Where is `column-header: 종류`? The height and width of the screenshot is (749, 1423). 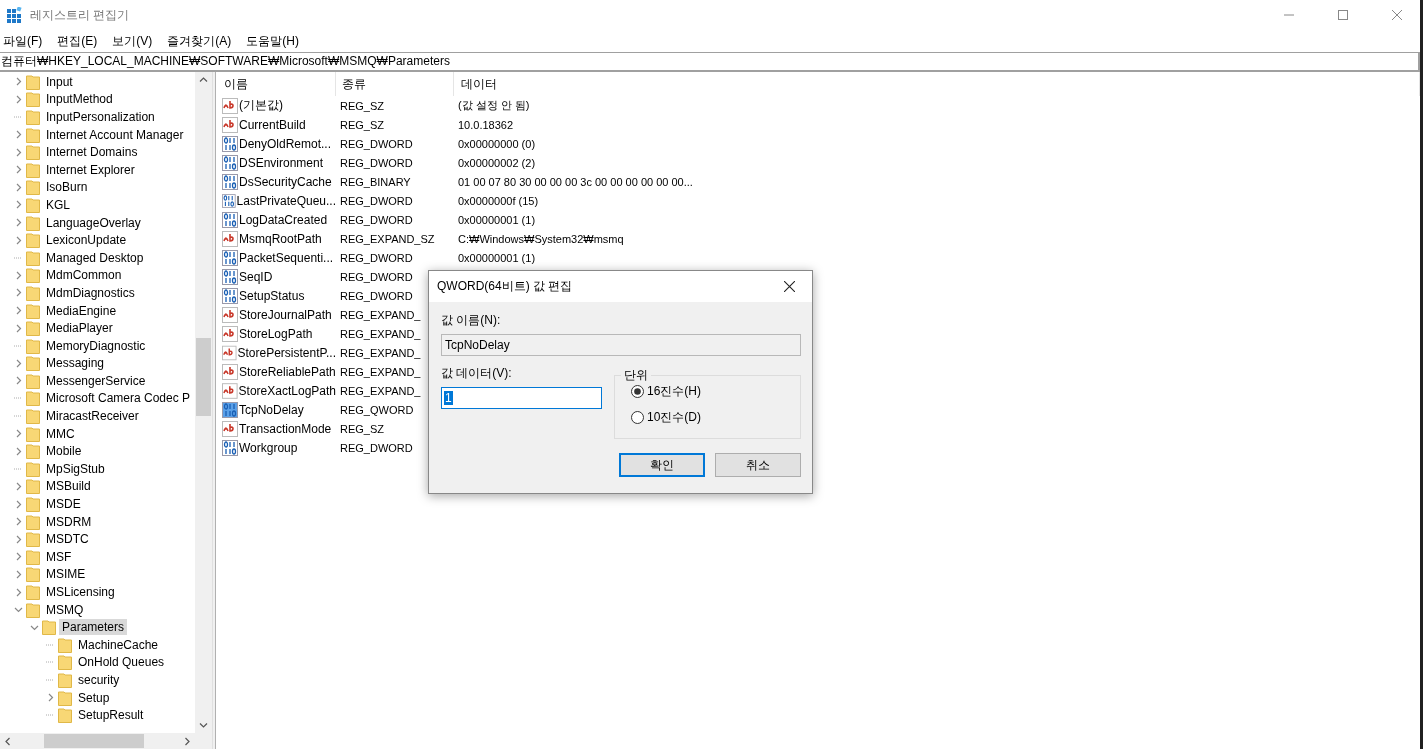
column-header: 종류 is located at coordinates (395, 84).